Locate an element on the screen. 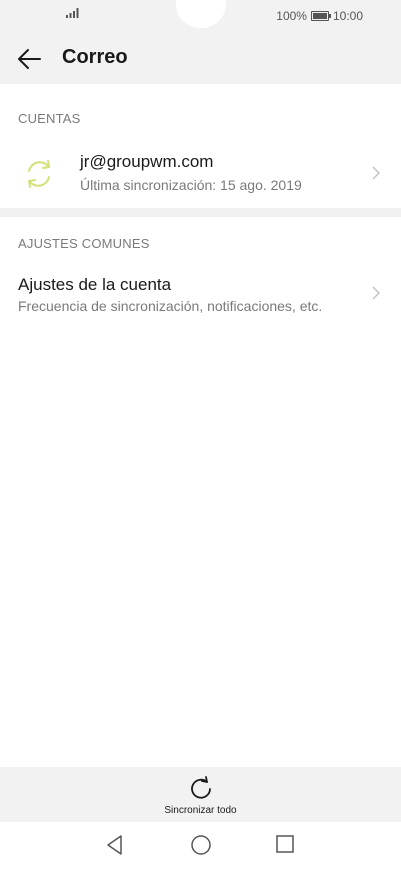 This screenshot has width=401, height=870. nav-recents-icon is located at coordinates (285, 844).